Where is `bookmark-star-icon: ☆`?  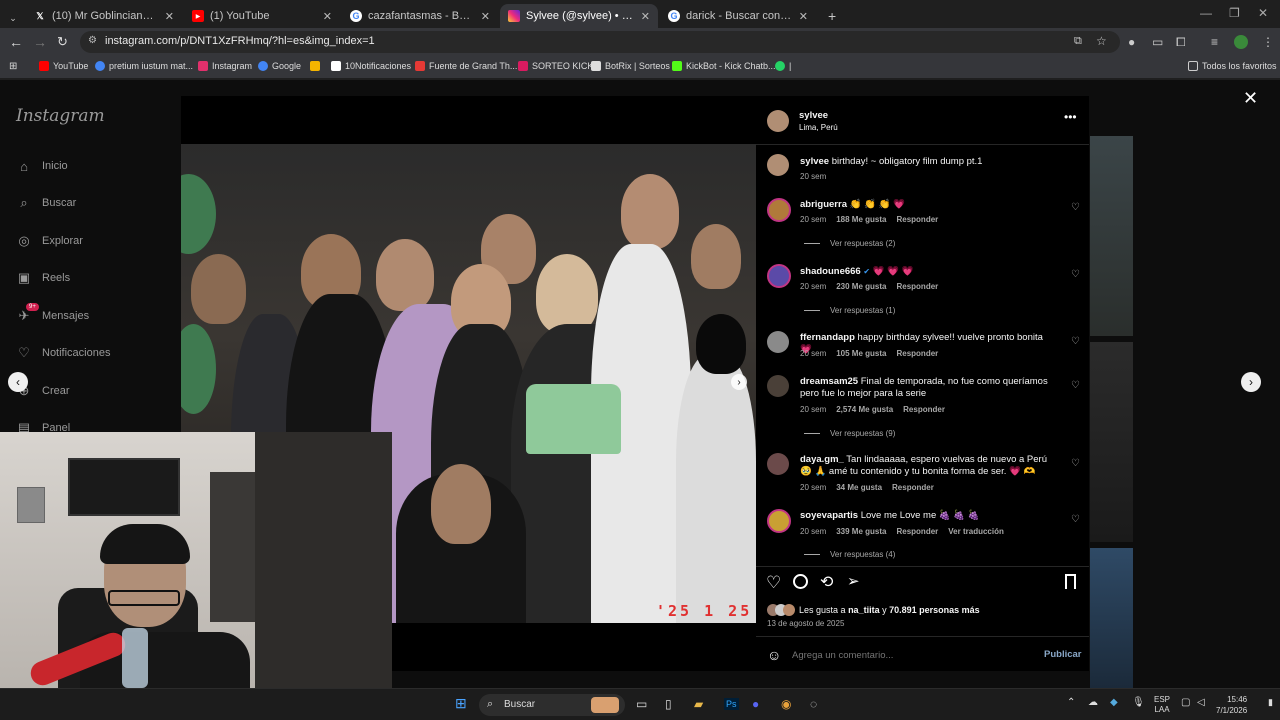 bookmark-star-icon: ☆ is located at coordinates (1101, 41).